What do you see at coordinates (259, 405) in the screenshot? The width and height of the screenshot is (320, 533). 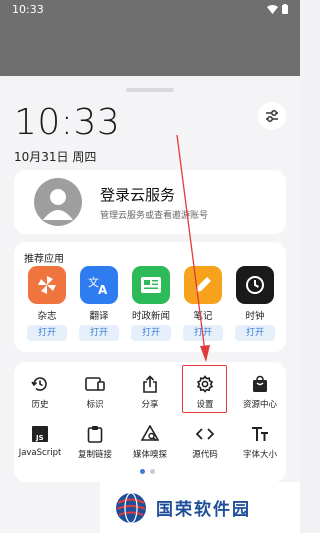 I see `tool-label: 资源中心` at bounding box center [259, 405].